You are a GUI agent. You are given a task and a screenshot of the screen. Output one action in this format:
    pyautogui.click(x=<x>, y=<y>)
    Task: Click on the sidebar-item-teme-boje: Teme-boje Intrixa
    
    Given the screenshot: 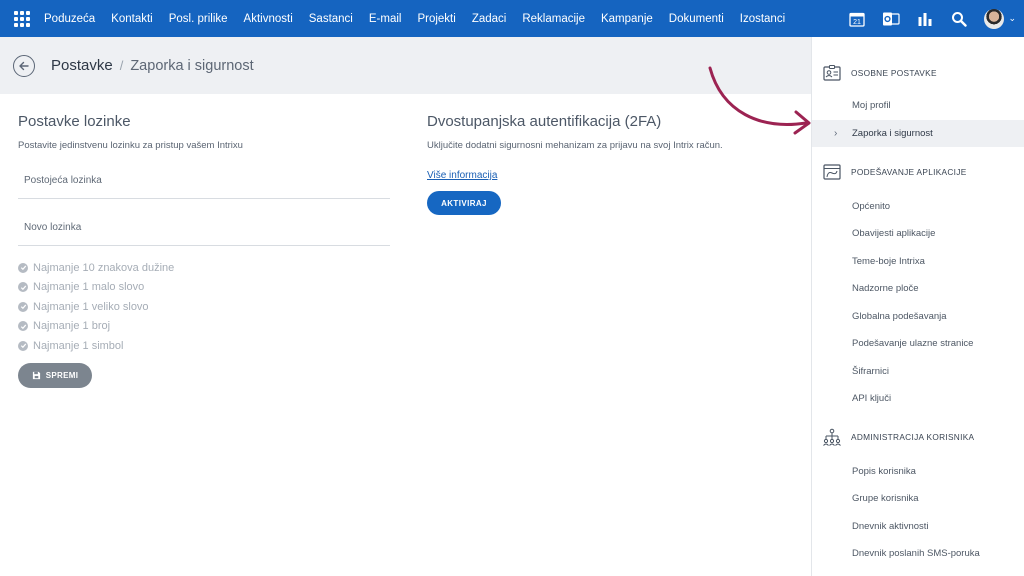 What is the action you would take?
    pyautogui.click(x=918, y=261)
    